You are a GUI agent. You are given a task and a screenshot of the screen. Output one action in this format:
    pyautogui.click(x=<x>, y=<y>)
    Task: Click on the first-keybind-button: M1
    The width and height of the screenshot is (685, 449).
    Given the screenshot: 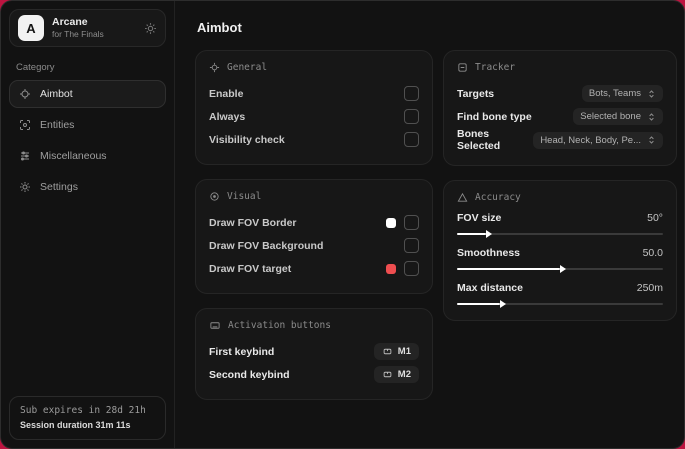 What is the action you would take?
    pyautogui.click(x=396, y=351)
    